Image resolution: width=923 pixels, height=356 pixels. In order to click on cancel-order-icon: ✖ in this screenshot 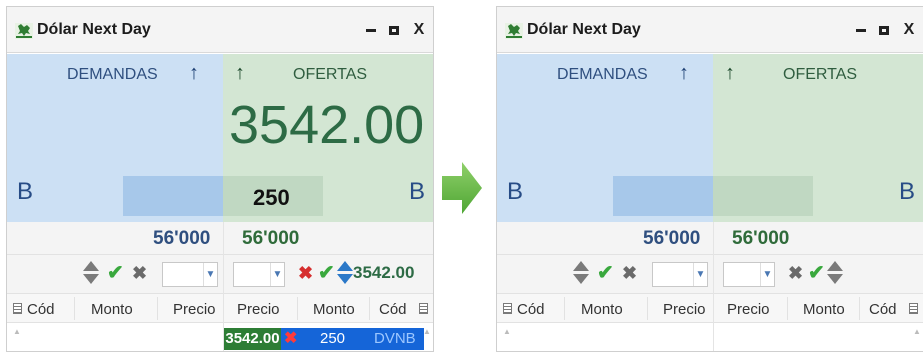, I will do `click(290, 339)`.